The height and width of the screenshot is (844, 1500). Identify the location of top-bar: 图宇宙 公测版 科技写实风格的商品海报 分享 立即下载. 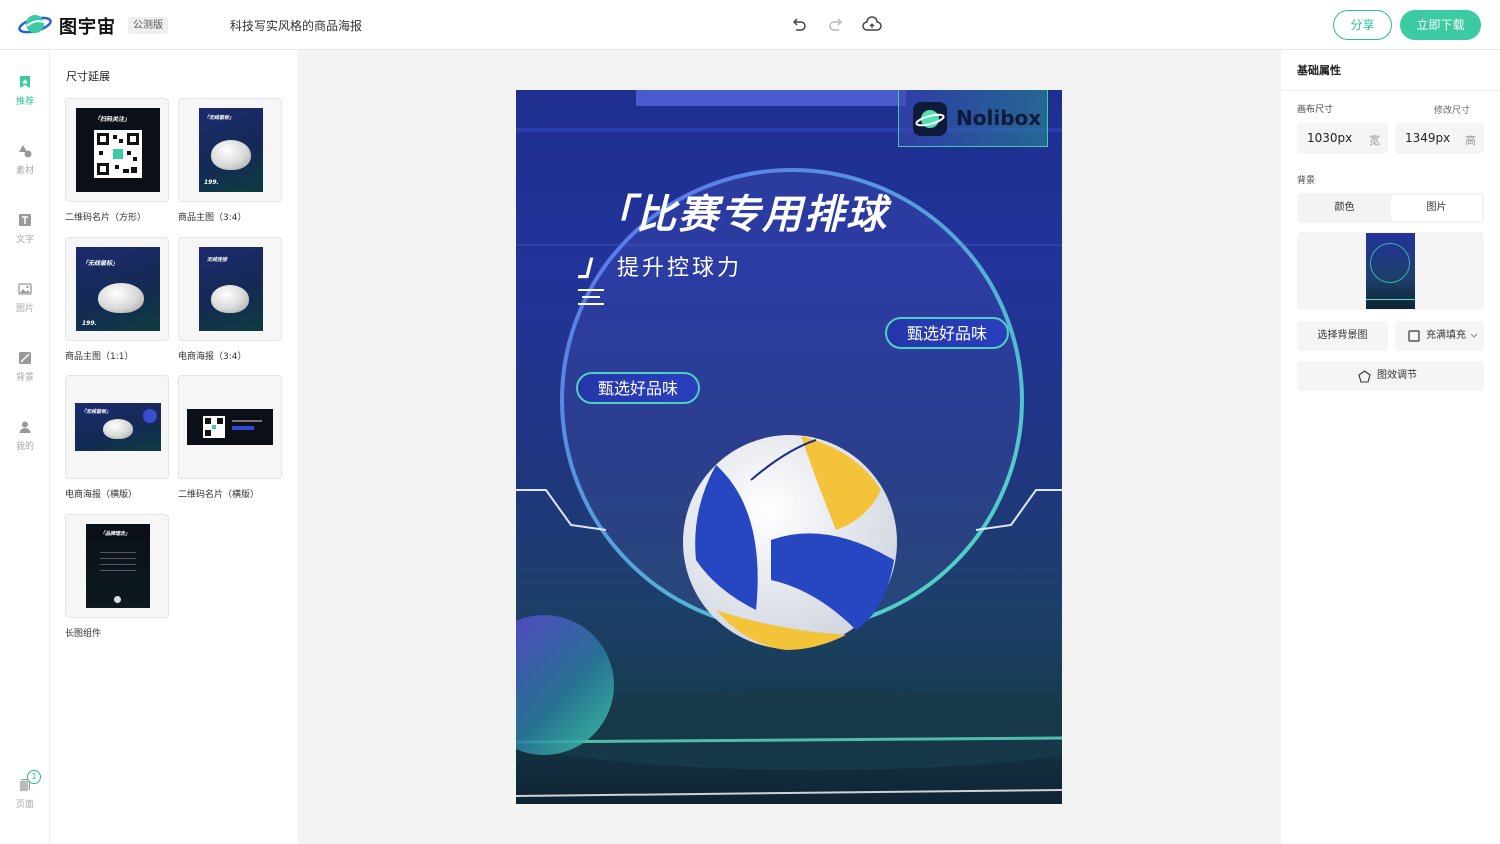
(750, 25).